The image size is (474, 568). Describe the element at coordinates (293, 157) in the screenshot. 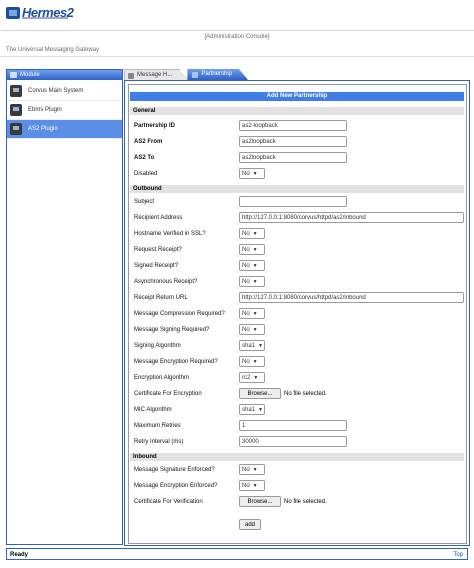

I see `as2-to-input: as2loopback` at that location.